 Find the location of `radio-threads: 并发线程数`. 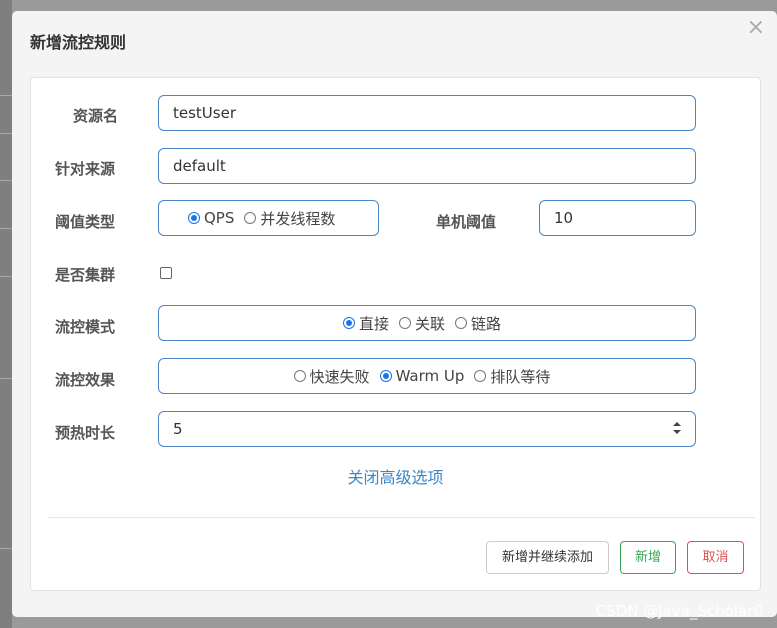

radio-threads: 并发线程数 is located at coordinates (289, 218).